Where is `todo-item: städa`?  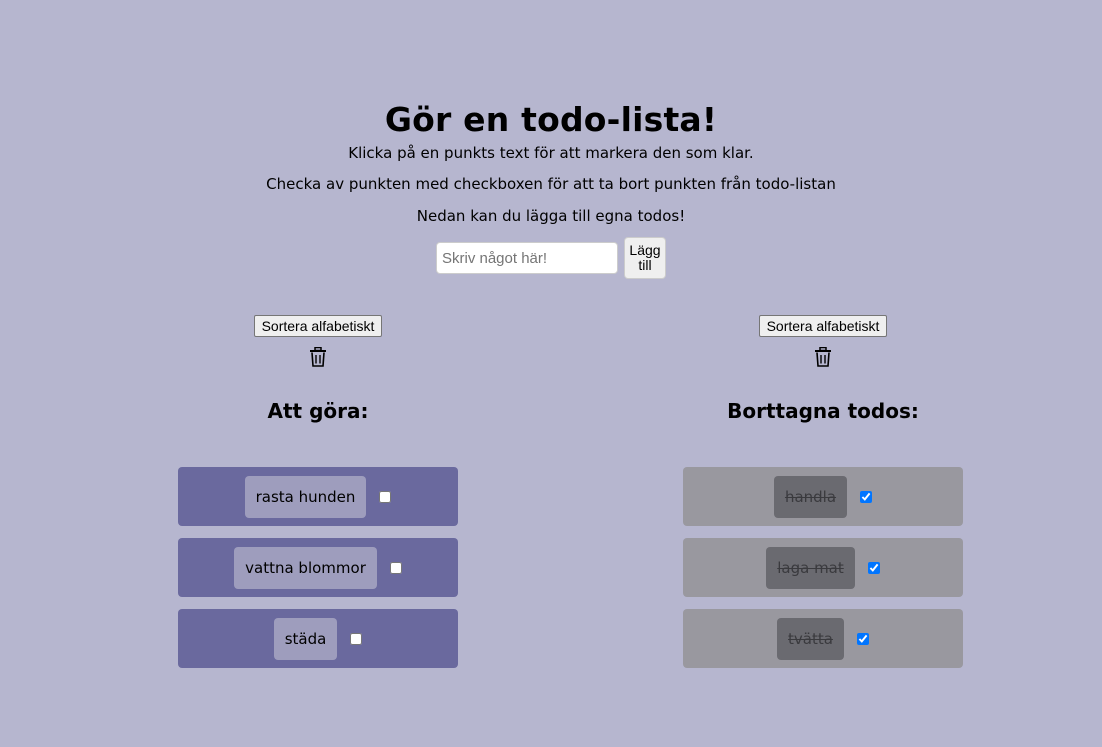
todo-item: städa is located at coordinates (318, 638).